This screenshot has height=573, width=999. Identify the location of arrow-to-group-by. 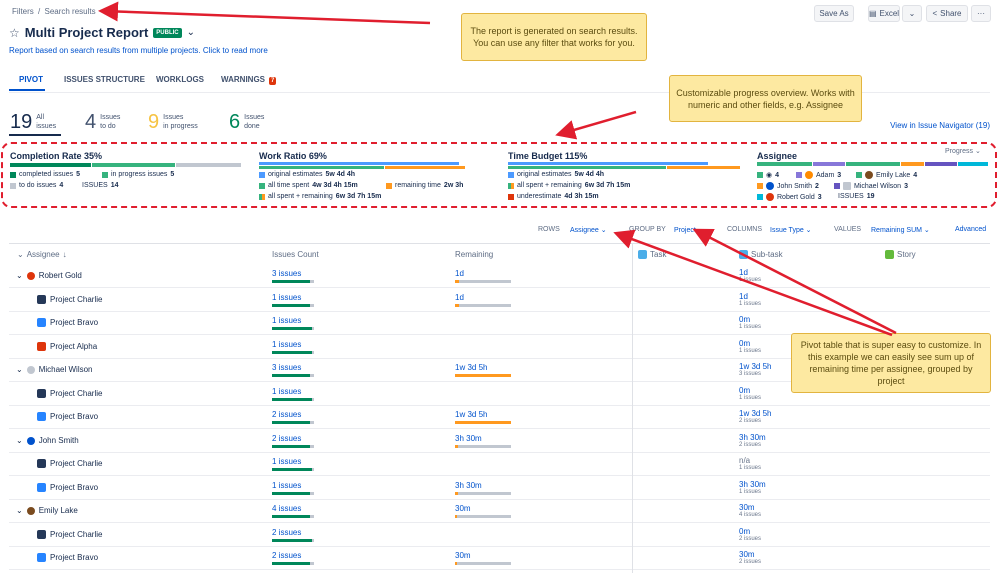
(794, 281).